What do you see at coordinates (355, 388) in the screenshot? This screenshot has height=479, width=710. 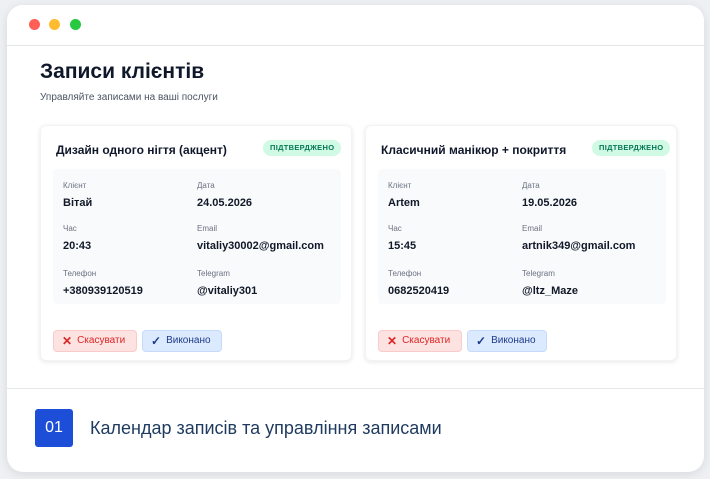 I see `footer-divider` at bounding box center [355, 388].